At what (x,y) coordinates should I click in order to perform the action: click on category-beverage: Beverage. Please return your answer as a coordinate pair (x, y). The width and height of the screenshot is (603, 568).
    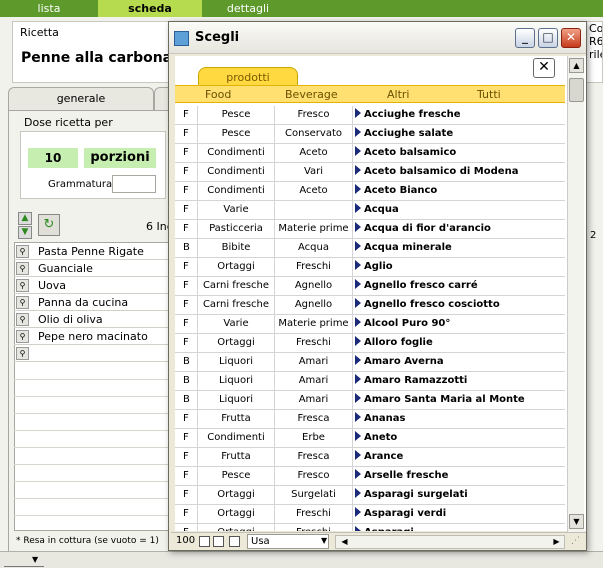
    Looking at the image, I should click on (311, 94).